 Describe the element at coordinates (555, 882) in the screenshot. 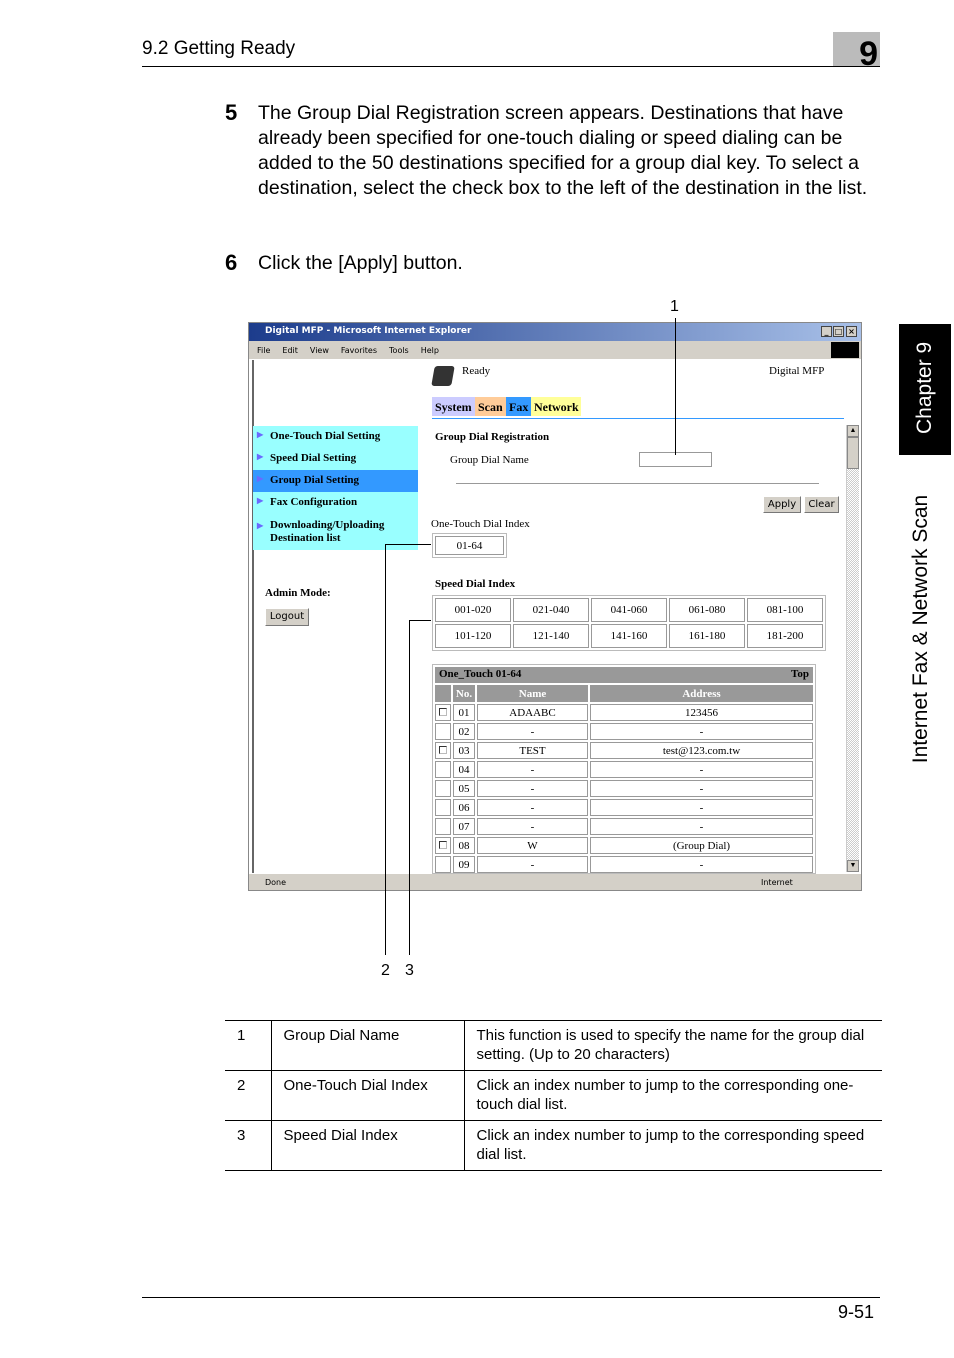

I see `status-bar: Done Internet` at that location.